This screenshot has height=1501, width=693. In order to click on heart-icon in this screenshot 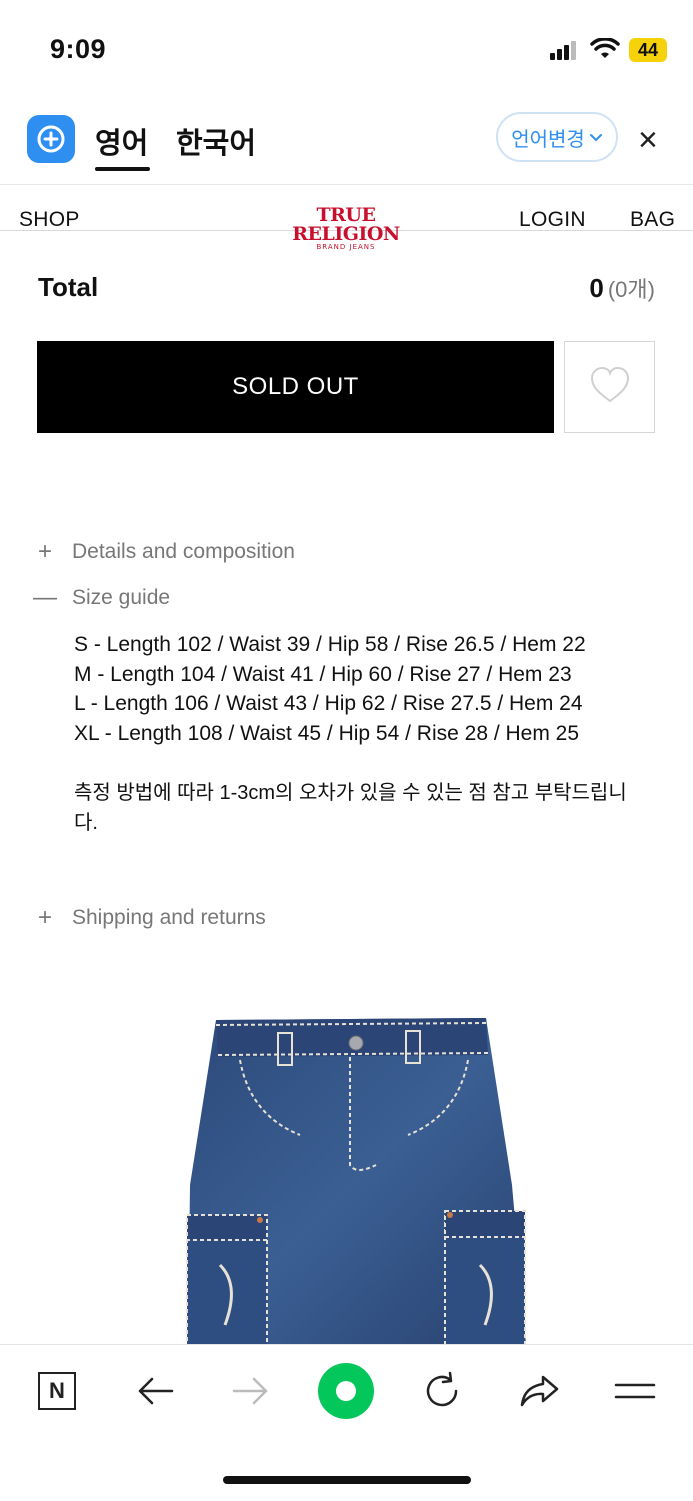, I will do `click(610, 387)`.